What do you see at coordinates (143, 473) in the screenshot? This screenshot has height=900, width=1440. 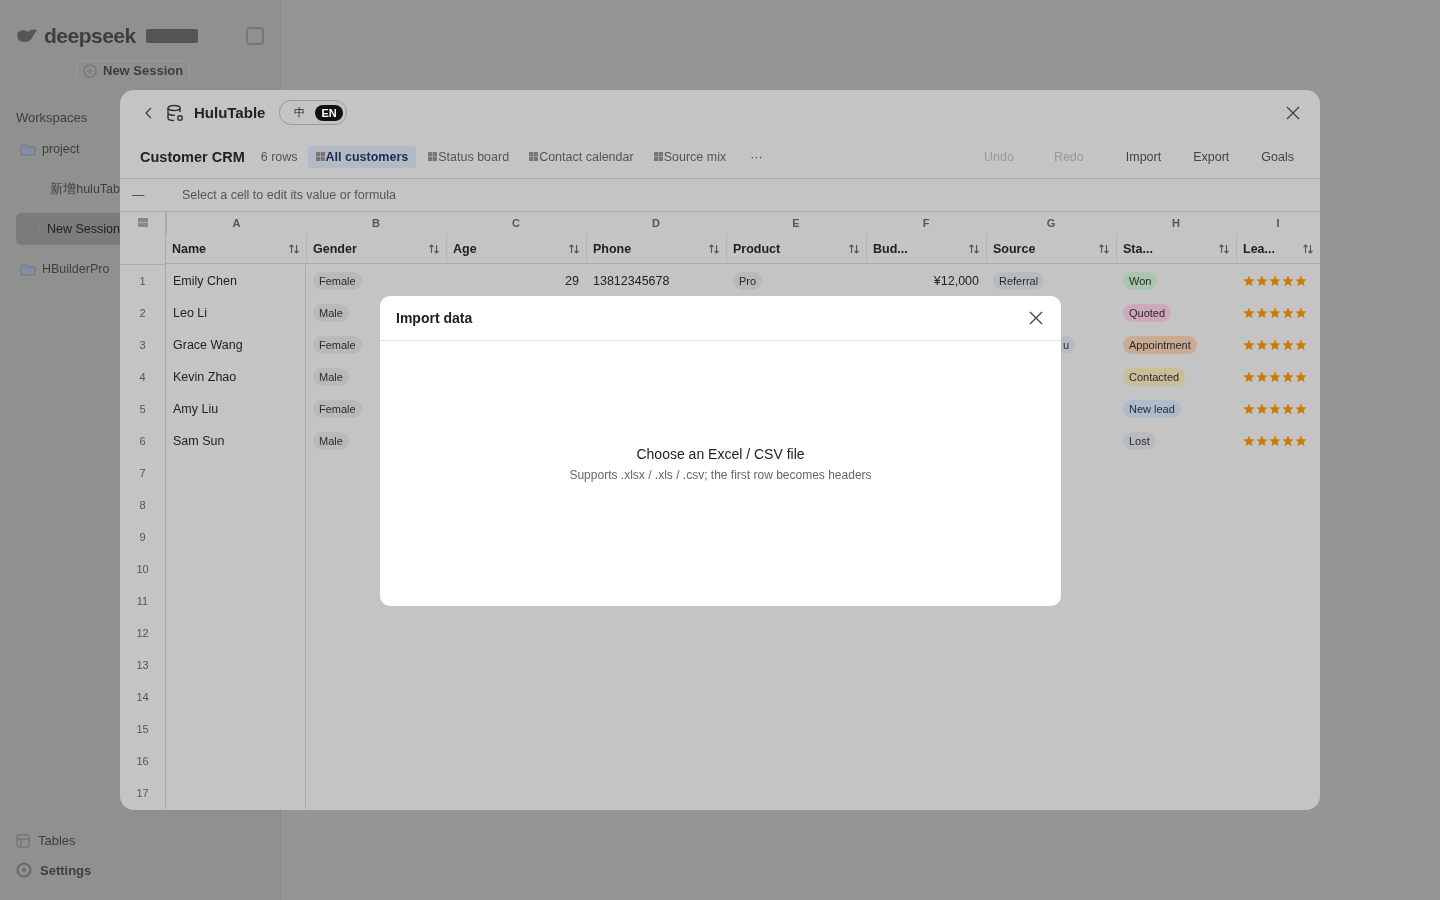 I see `row-number: 7` at bounding box center [143, 473].